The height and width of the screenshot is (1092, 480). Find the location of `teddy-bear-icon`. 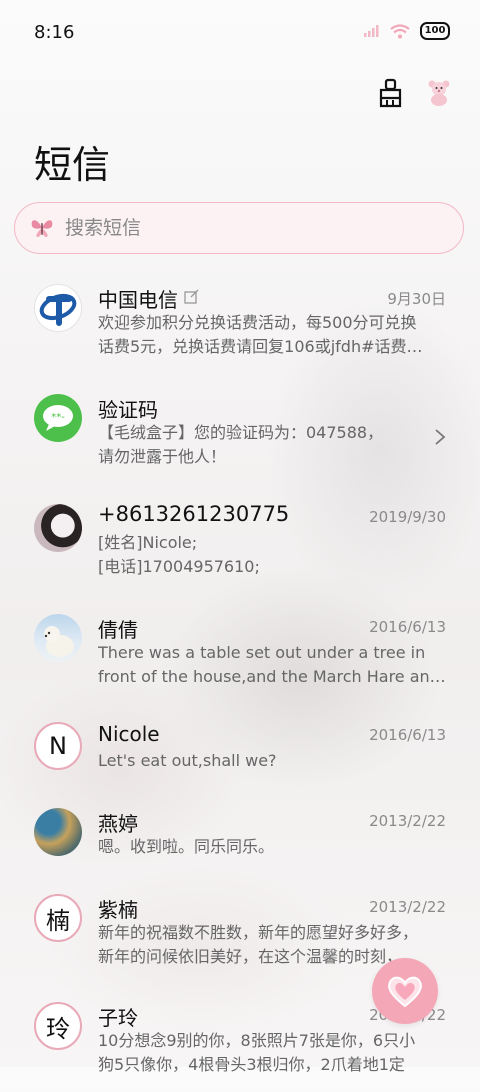

teddy-bear-icon is located at coordinates (439, 93).